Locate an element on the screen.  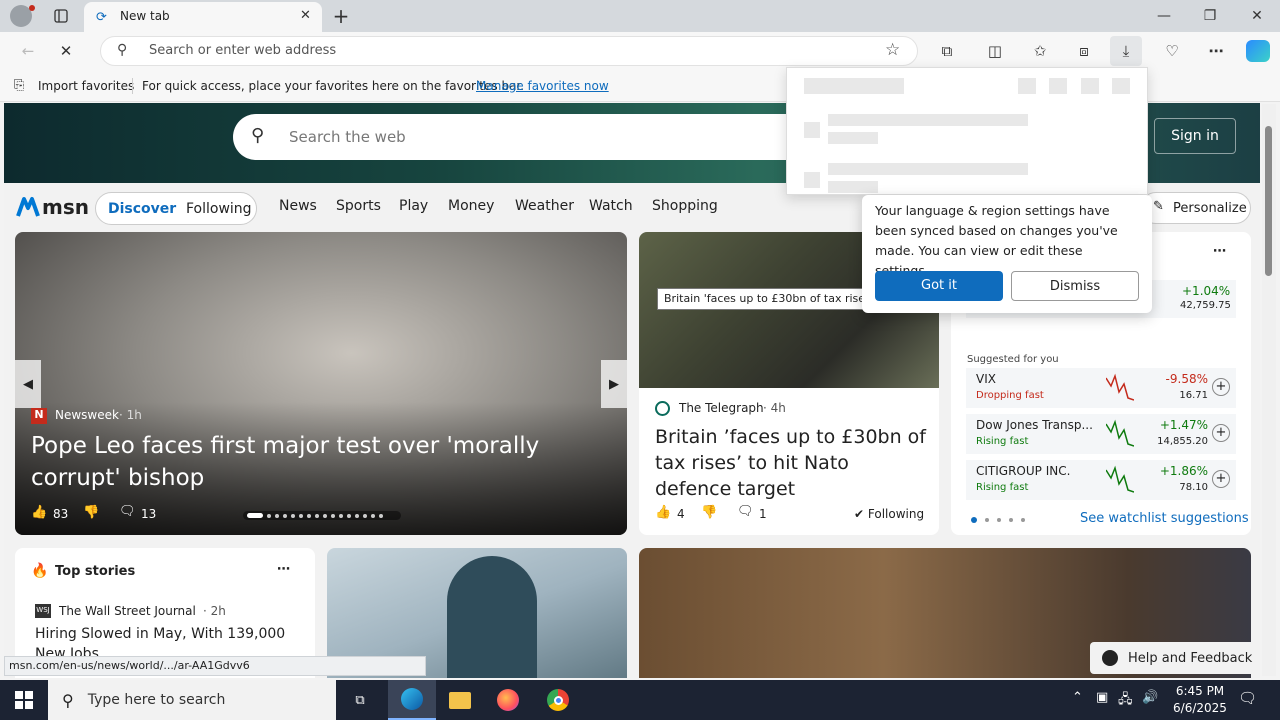
volume-icon: 🔊 is located at coordinates (1150, 697).